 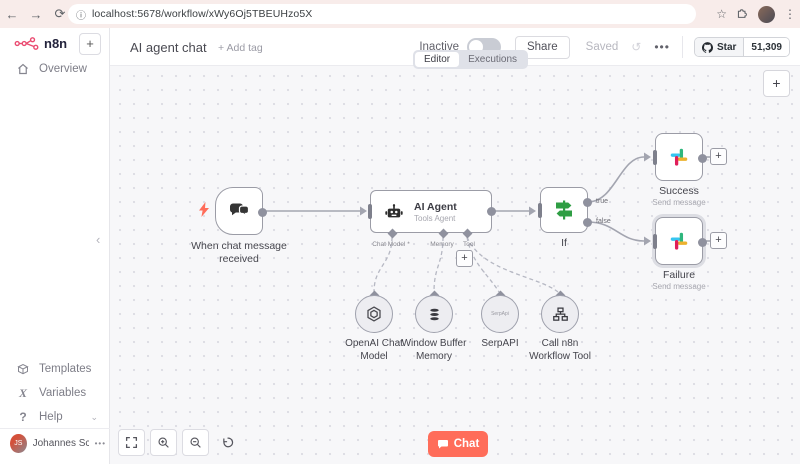 I want to click on chat-button: Chat, so click(x=458, y=444).